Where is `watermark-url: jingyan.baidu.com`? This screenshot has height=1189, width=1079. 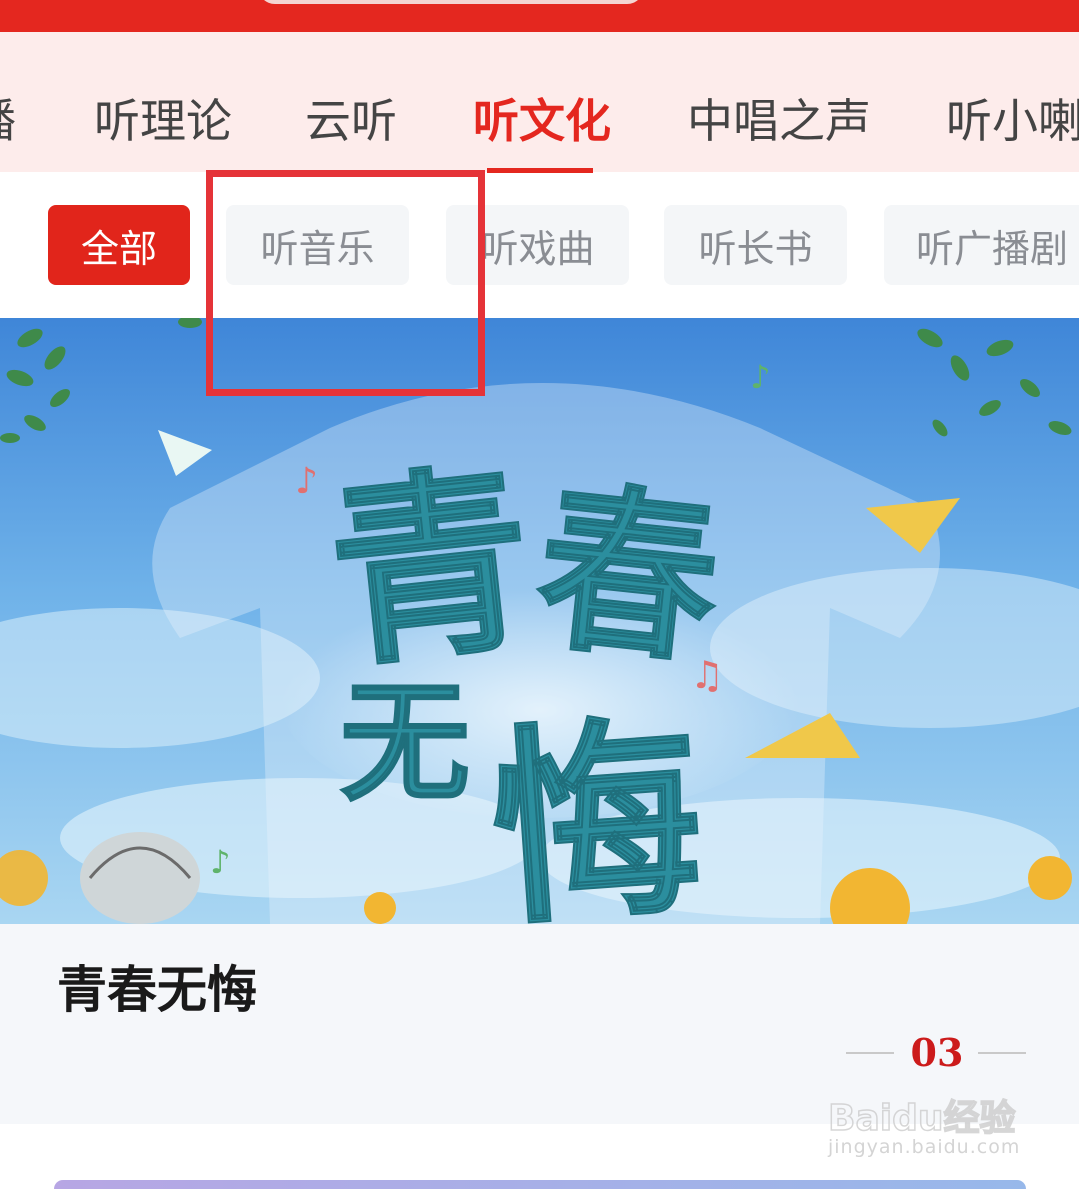
watermark-url: jingyan.baidu.com is located at coordinates (924, 1147).